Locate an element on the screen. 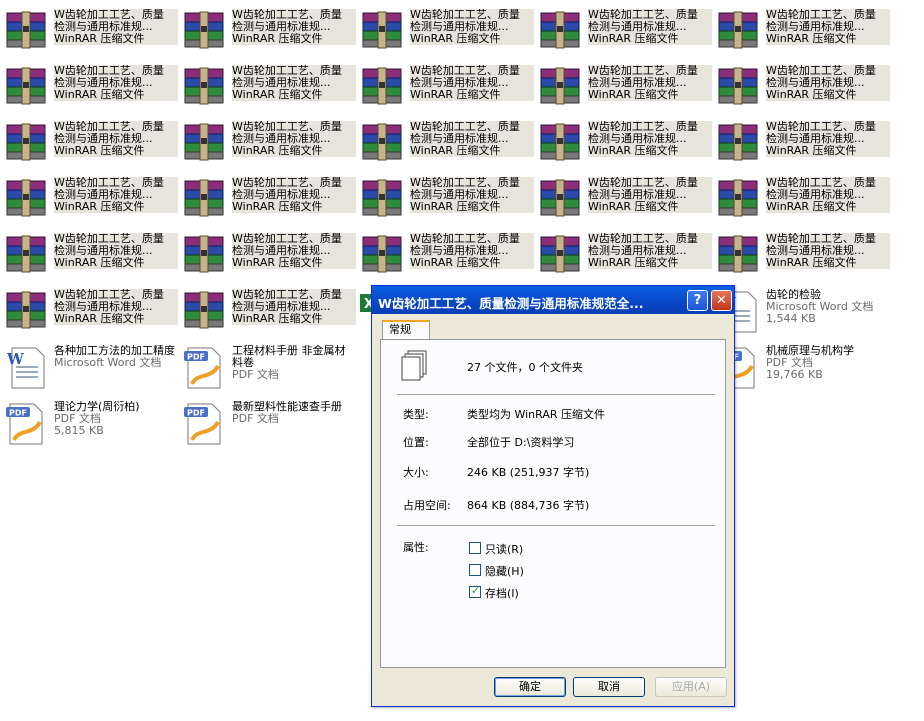  pdf-file-item: PDF机械原理与机构学PDF 文档19,766 KB is located at coordinates (801, 370).